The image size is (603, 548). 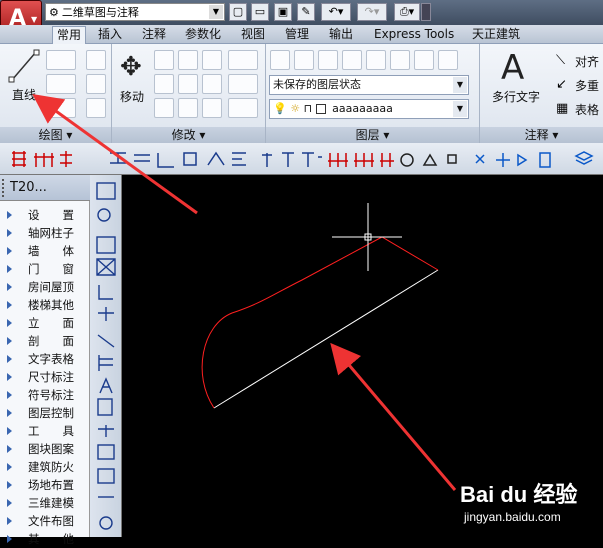 What do you see at coordinates (45, 539) in the screenshot?
I see `menu-item-other: 其 他` at bounding box center [45, 539].